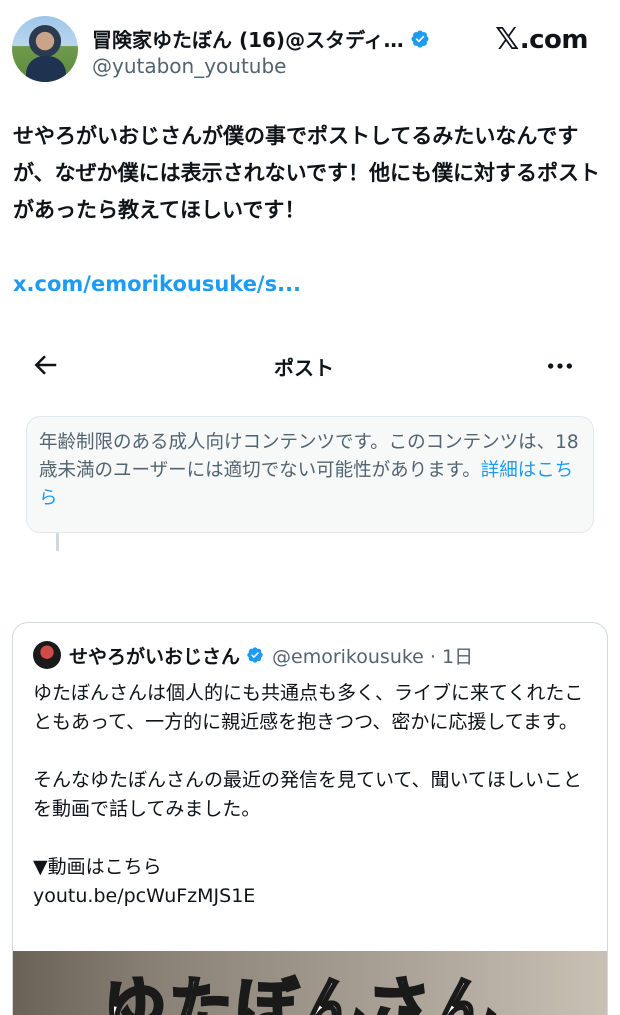 This screenshot has height=1015, width=620. I want to click on quoted-author-name: せやろがいおじさん, so click(154, 655).